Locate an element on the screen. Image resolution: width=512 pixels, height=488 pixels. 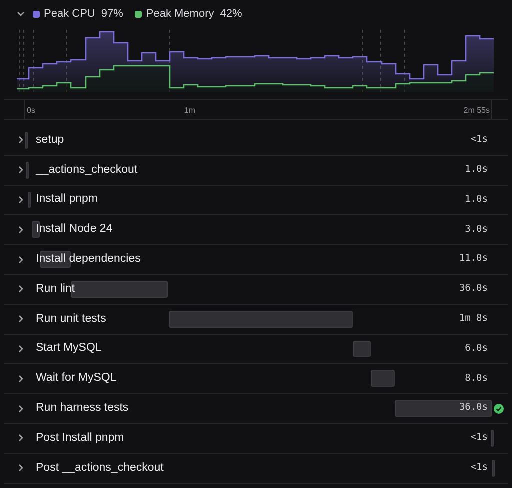
step-name: Wait for MySQL is located at coordinates (76, 379).